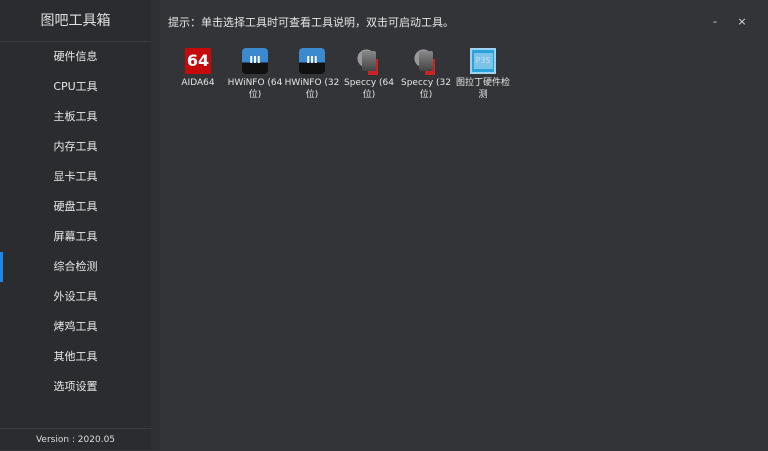  What do you see at coordinates (75, 439) in the screenshot?
I see `version-label: Version : 2020.05` at bounding box center [75, 439].